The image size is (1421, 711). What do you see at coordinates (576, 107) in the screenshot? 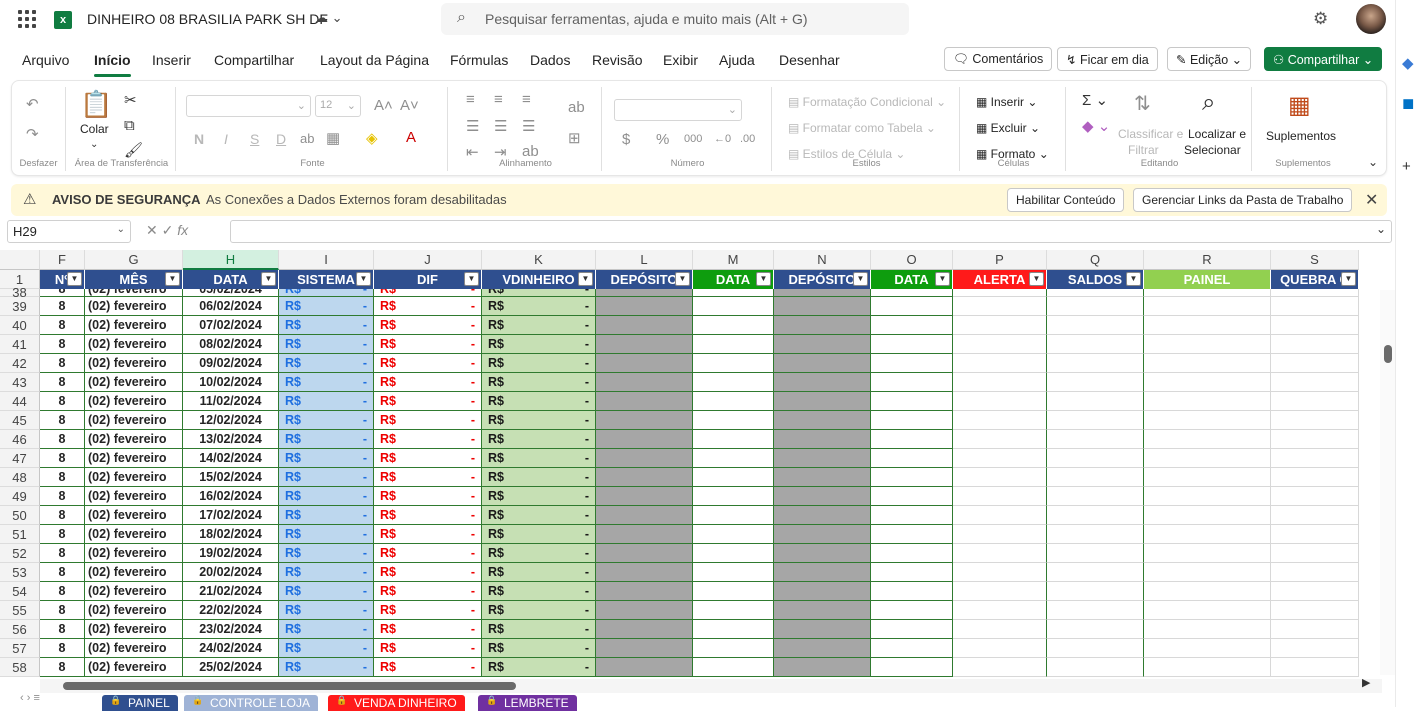
I see `wrap-text-icon: ab` at bounding box center [576, 107].